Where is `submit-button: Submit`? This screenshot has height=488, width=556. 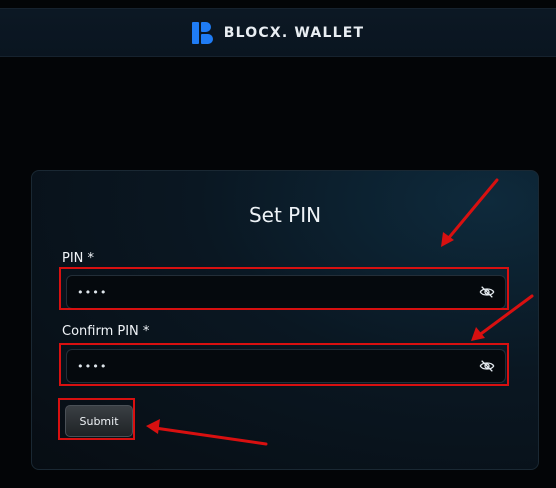 submit-button: Submit is located at coordinates (99, 421).